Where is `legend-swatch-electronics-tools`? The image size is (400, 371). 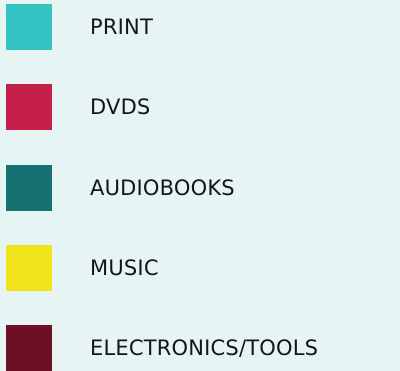
legend-swatch-electronics-tools is located at coordinates (29, 348).